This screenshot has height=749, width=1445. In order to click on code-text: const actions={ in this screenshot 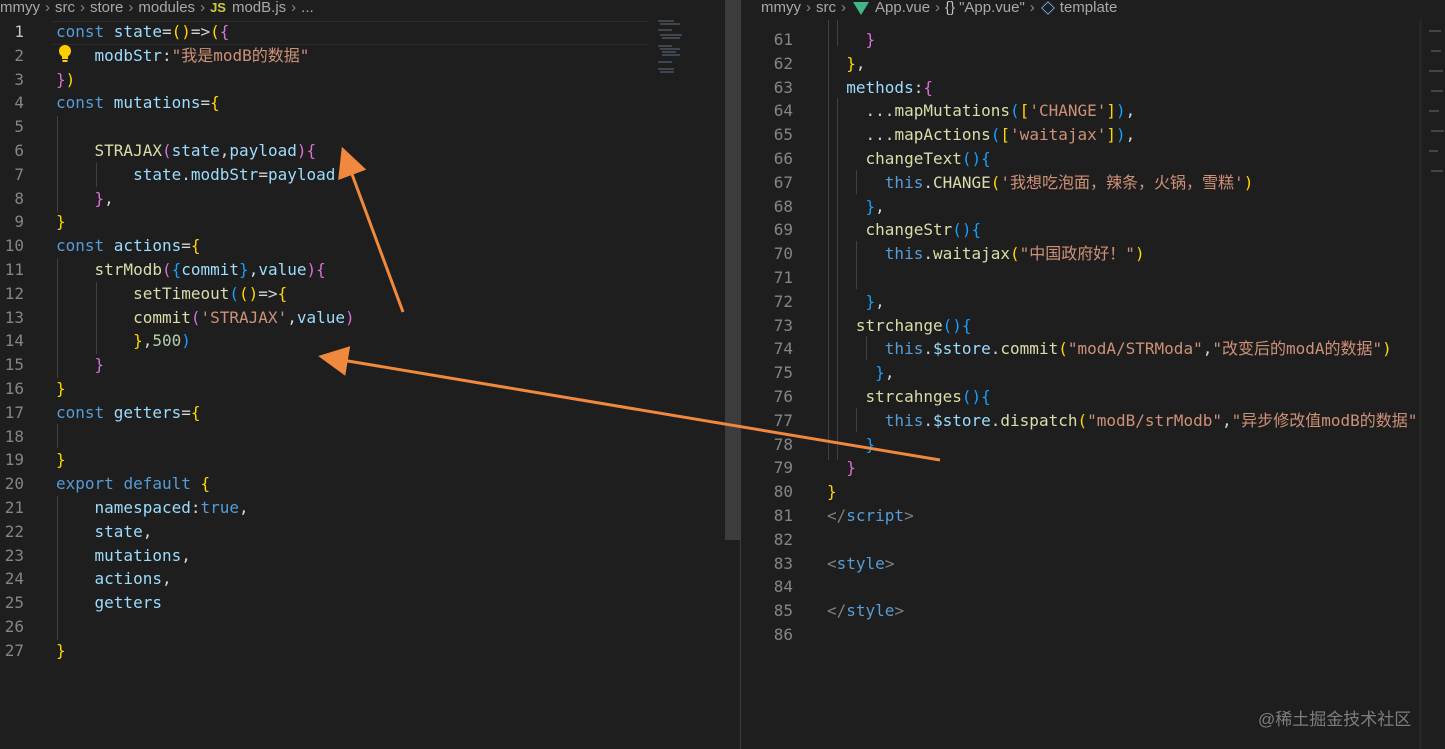, I will do `click(128, 246)`.